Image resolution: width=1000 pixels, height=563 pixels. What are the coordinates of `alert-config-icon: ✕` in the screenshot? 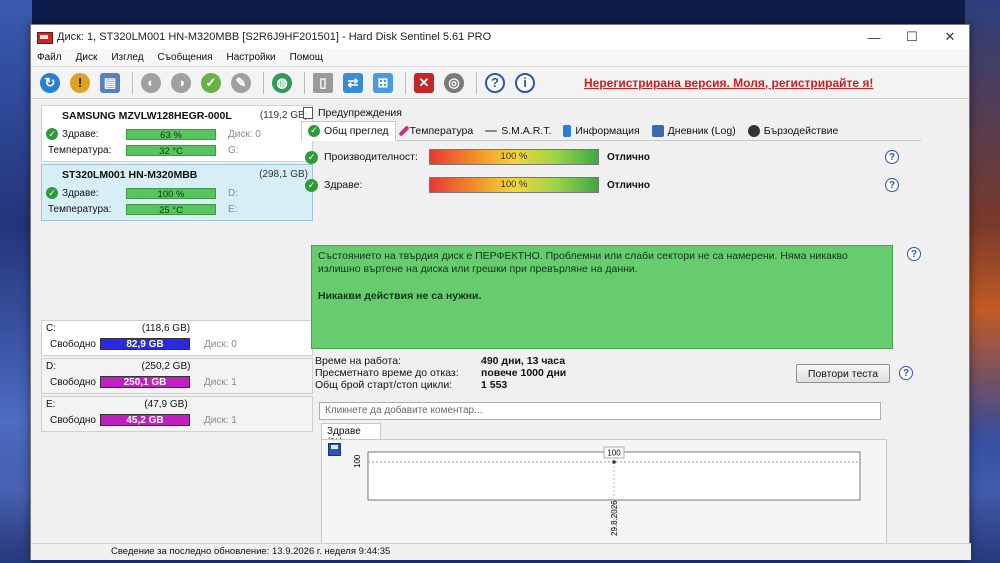 It's located at (424, 82).